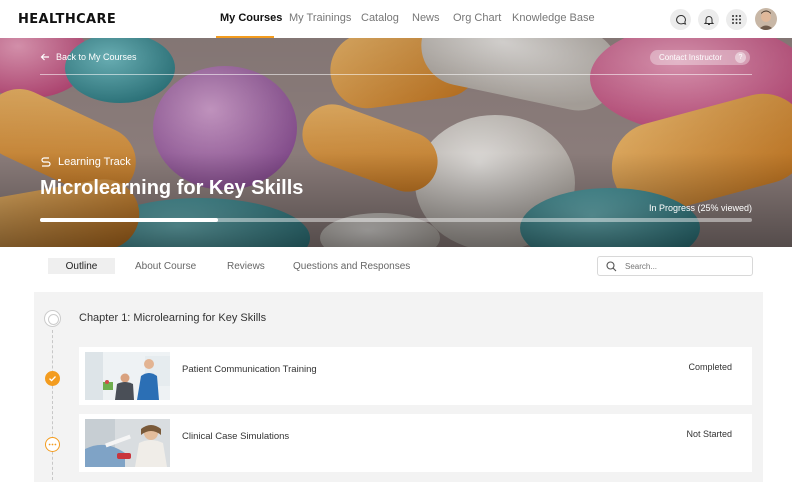 This screenshot has height=482, width=792. I want to click on bell-icon, so click(708, 19).